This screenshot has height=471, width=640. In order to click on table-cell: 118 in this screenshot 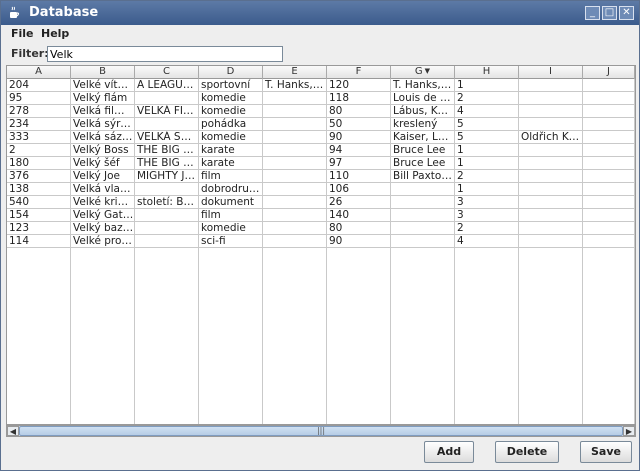, I will do `click(359, 98)`.